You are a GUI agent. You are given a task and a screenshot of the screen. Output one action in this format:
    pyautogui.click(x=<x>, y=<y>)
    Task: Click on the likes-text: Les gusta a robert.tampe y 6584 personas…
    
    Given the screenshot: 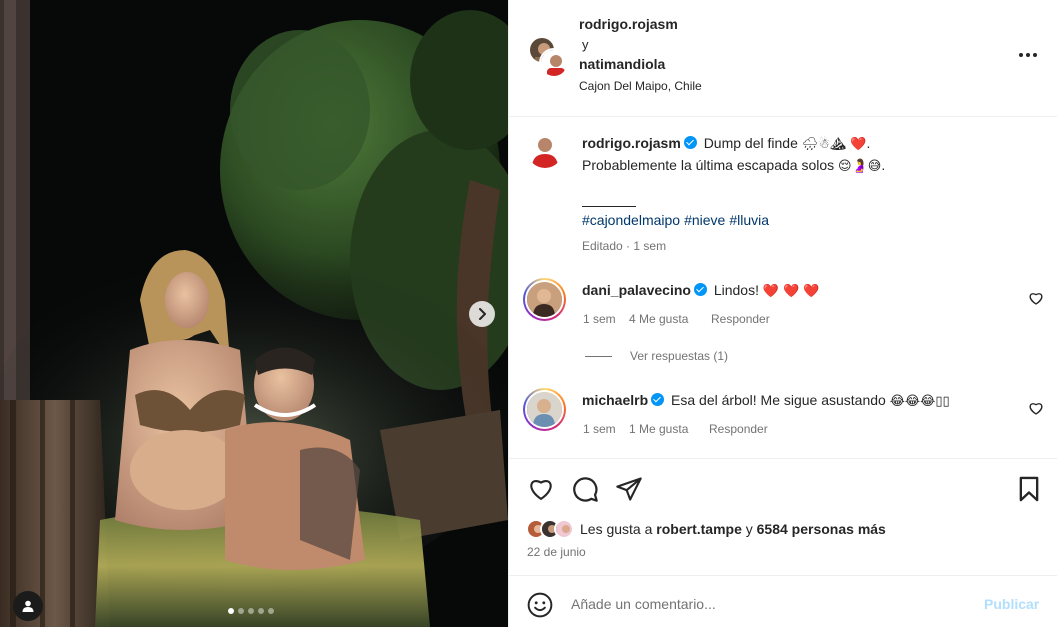 What is the action you would take?
    pyautogui.click(x=733, y=529)
    